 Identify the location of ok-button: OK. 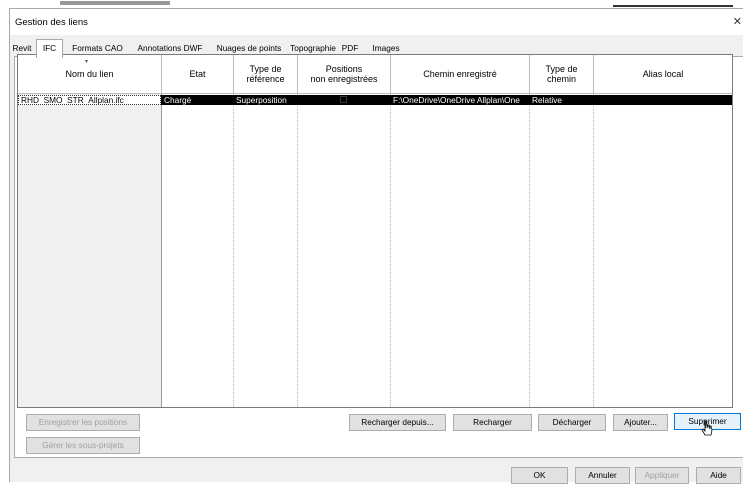
(539, 475).